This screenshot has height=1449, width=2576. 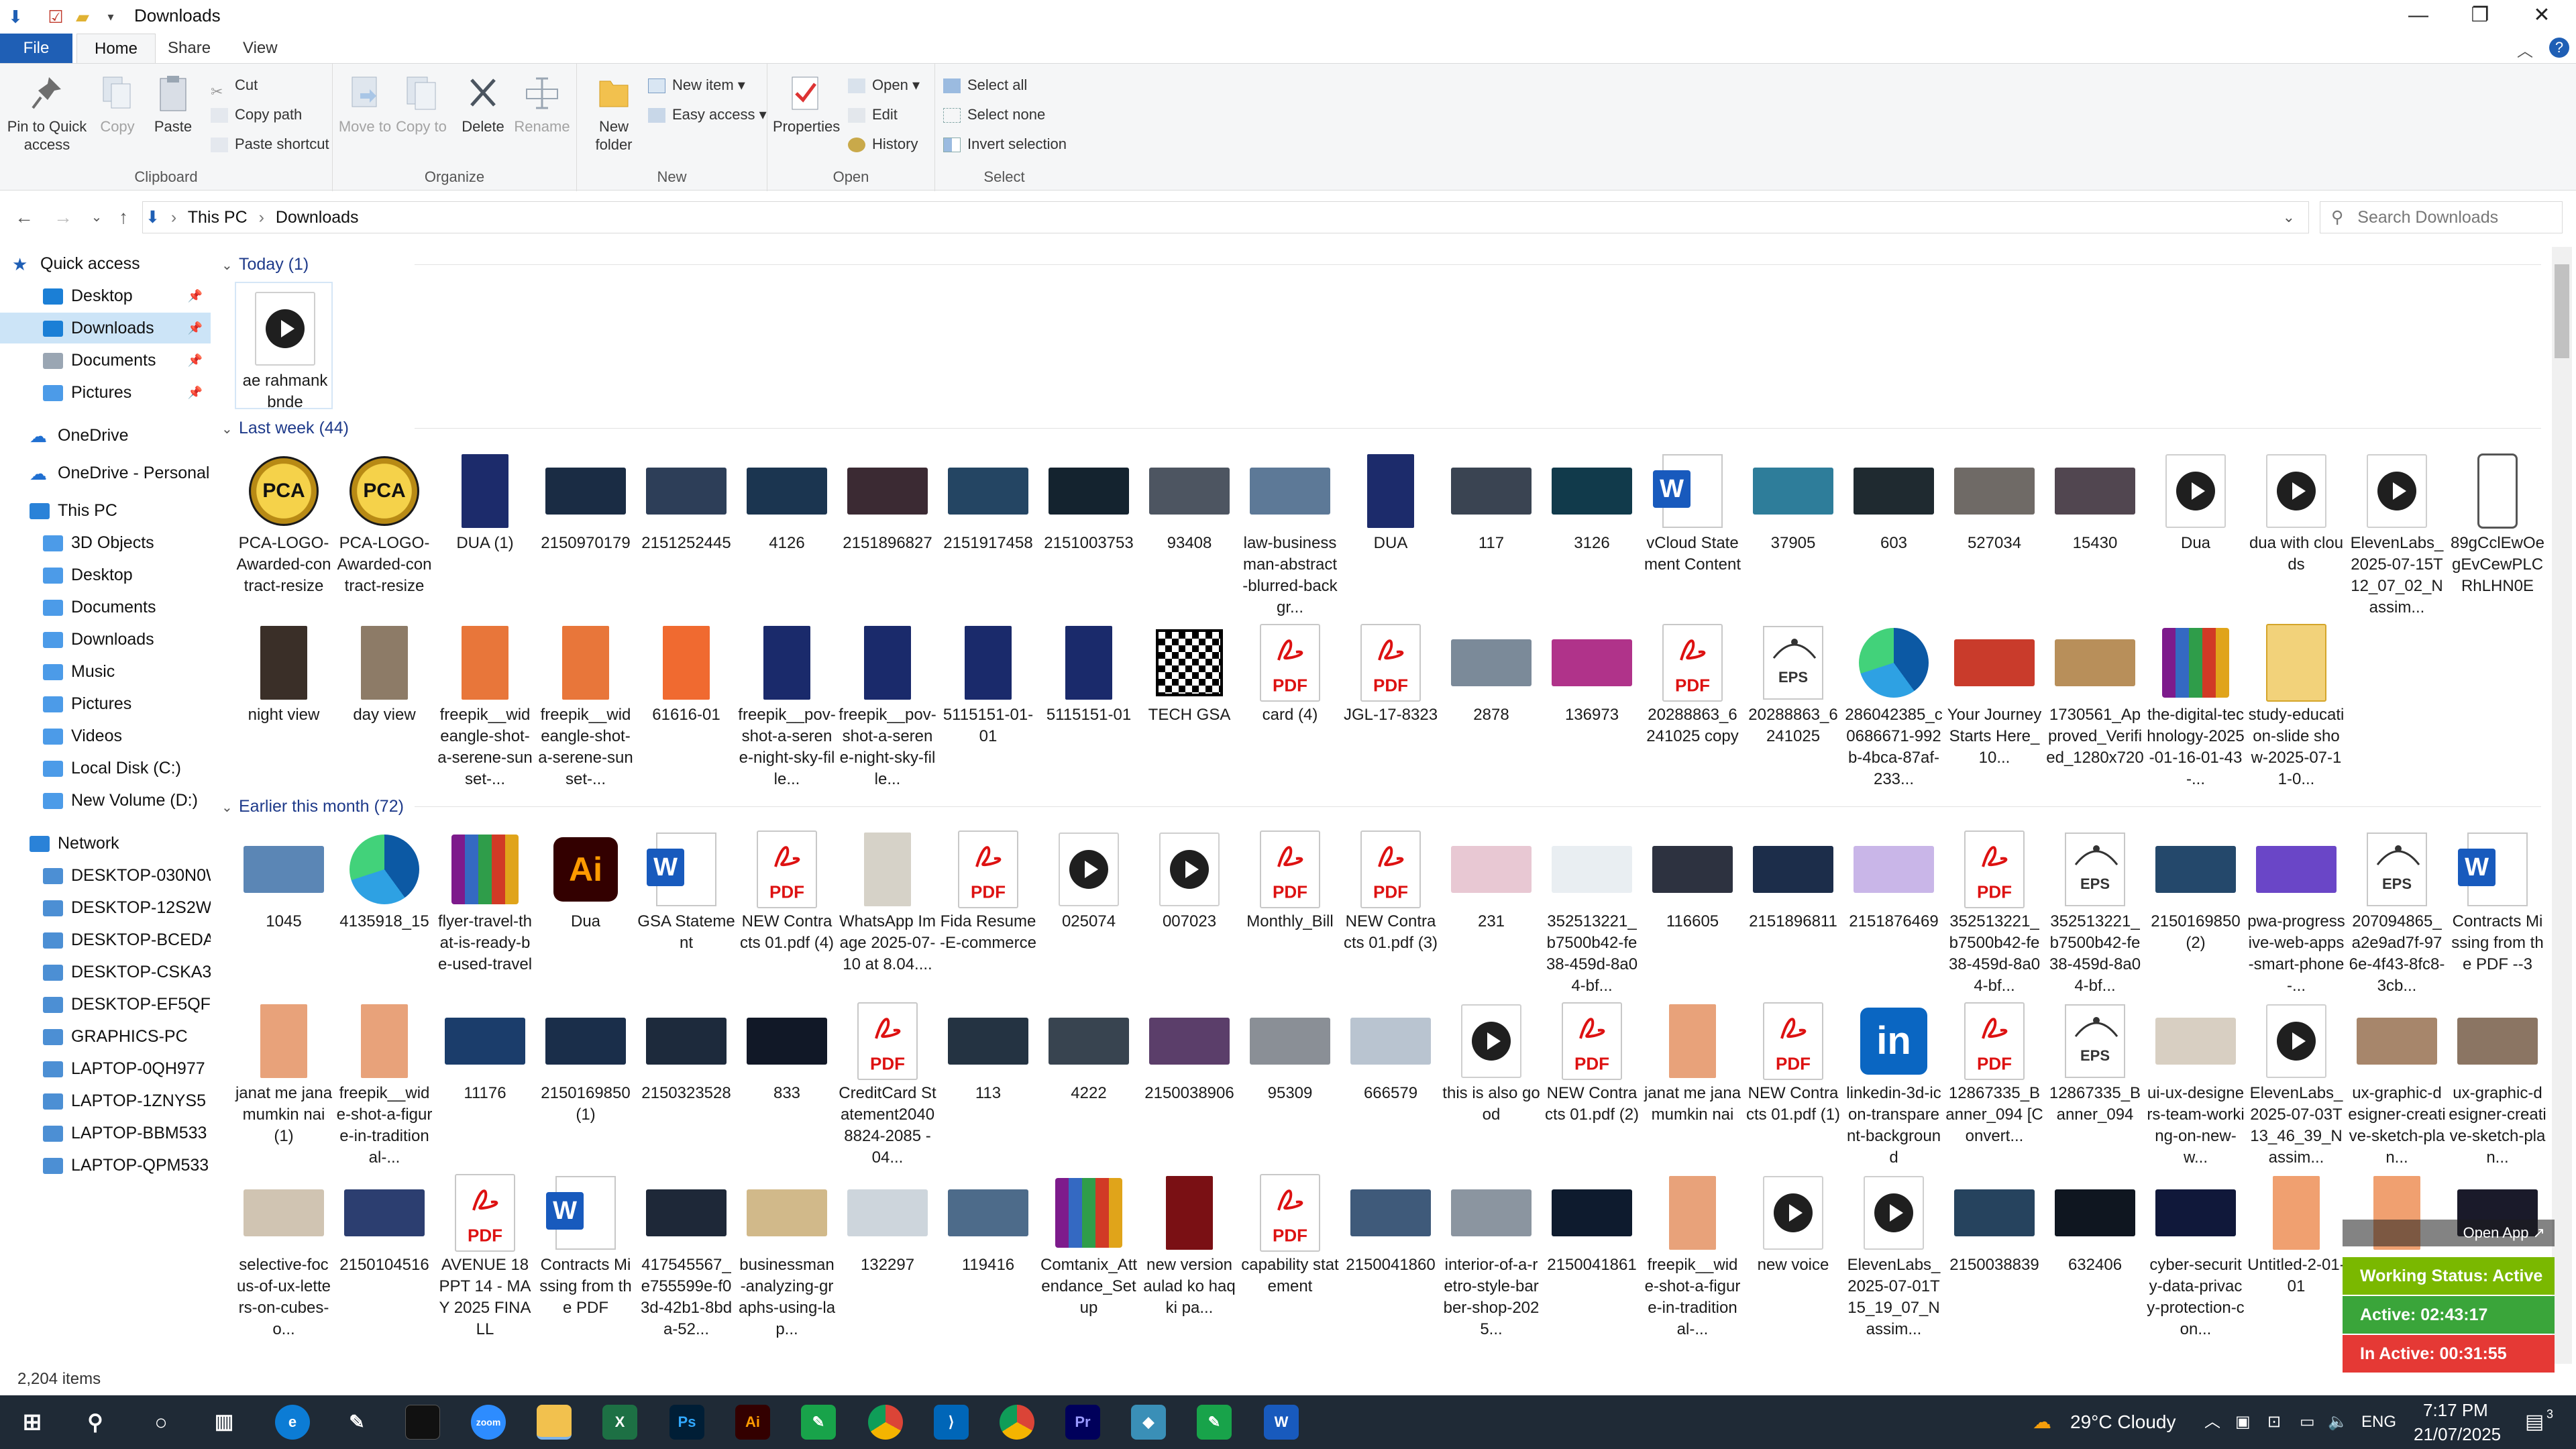 I want to click on paste-shortcut-button: Paste shortcut, so click(x=270, y=144).